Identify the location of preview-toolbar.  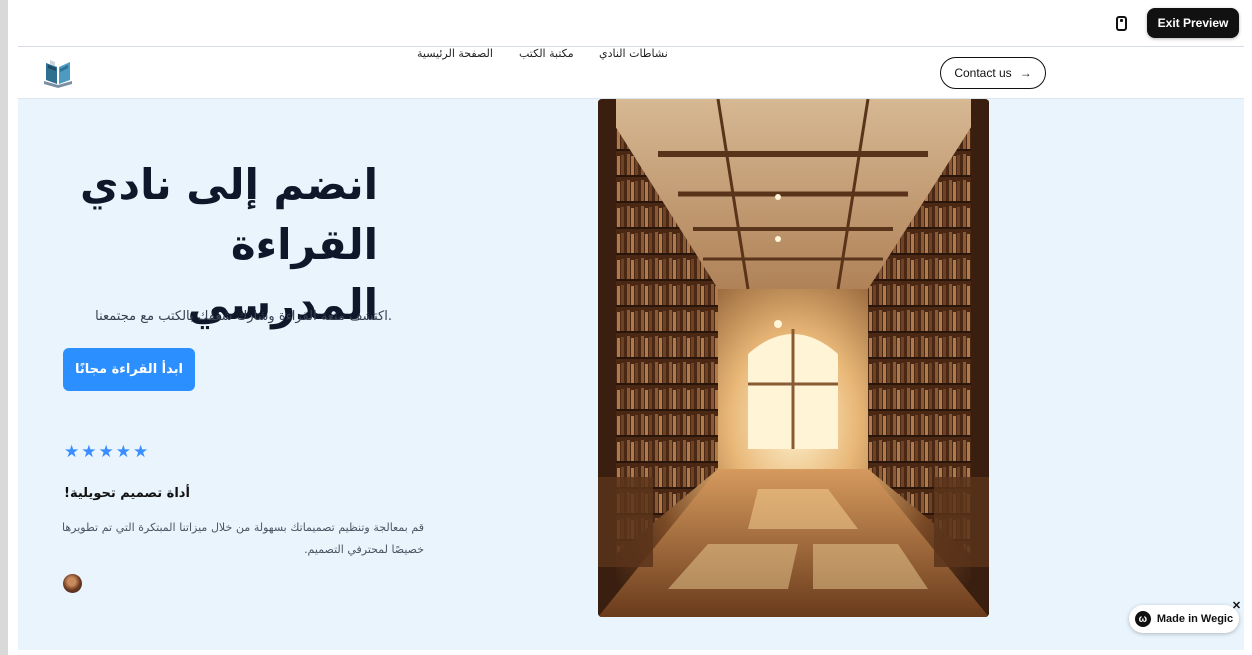
(630, 23).